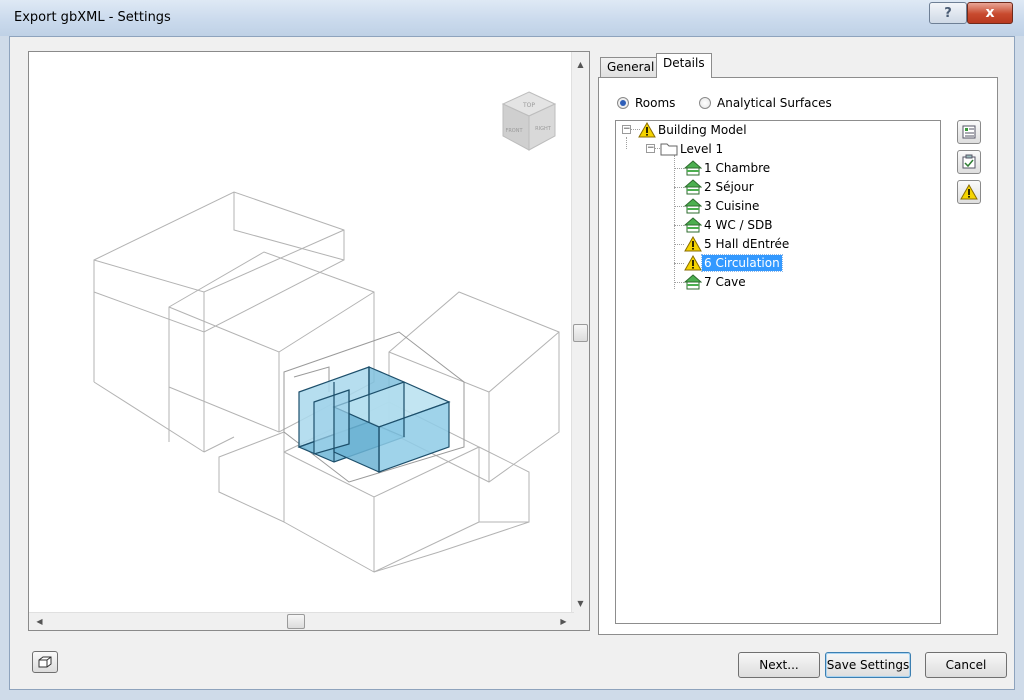 This screenshot has height=700, width=1024. I want to click on viewcube-right-label: RIGHT, so click(543, 129).